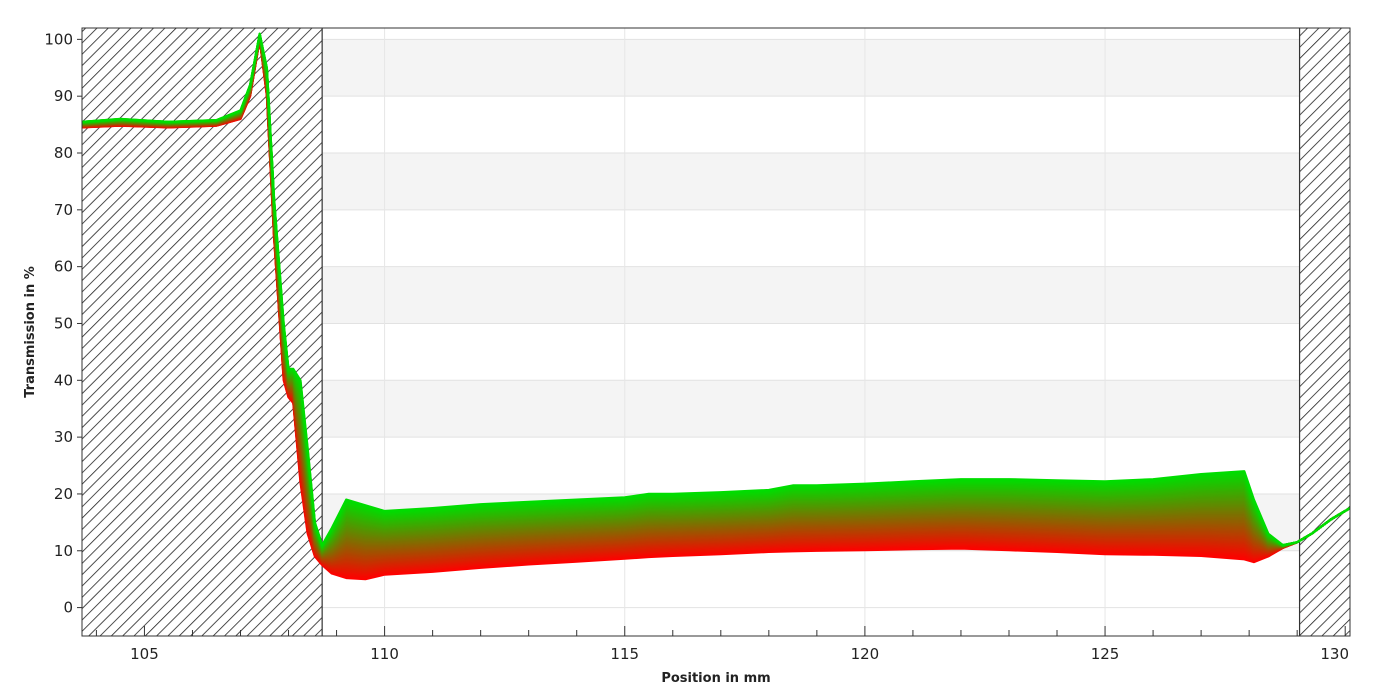 This screenshot has height=696, width=1400. Describe the element at coordinates (63, 267) in the screenshot. I see `y-tick-label: 60` at that location.